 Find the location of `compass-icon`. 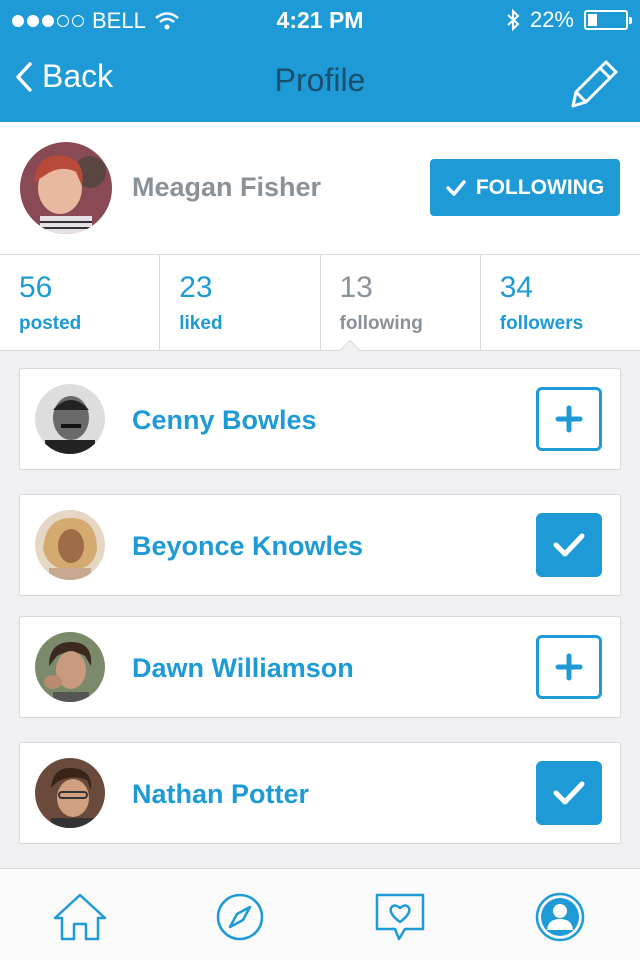

compass-icon is located at coordinates (240, 917).